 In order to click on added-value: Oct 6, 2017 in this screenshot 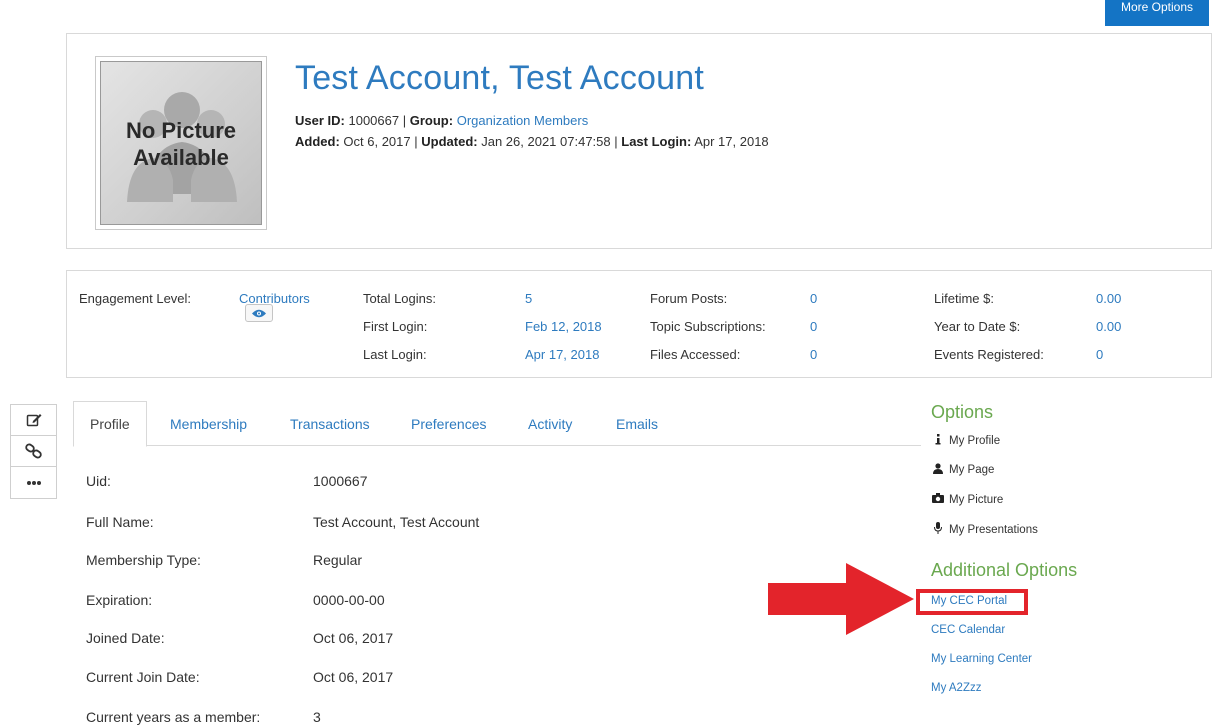, I will do `click(377, 141)`.